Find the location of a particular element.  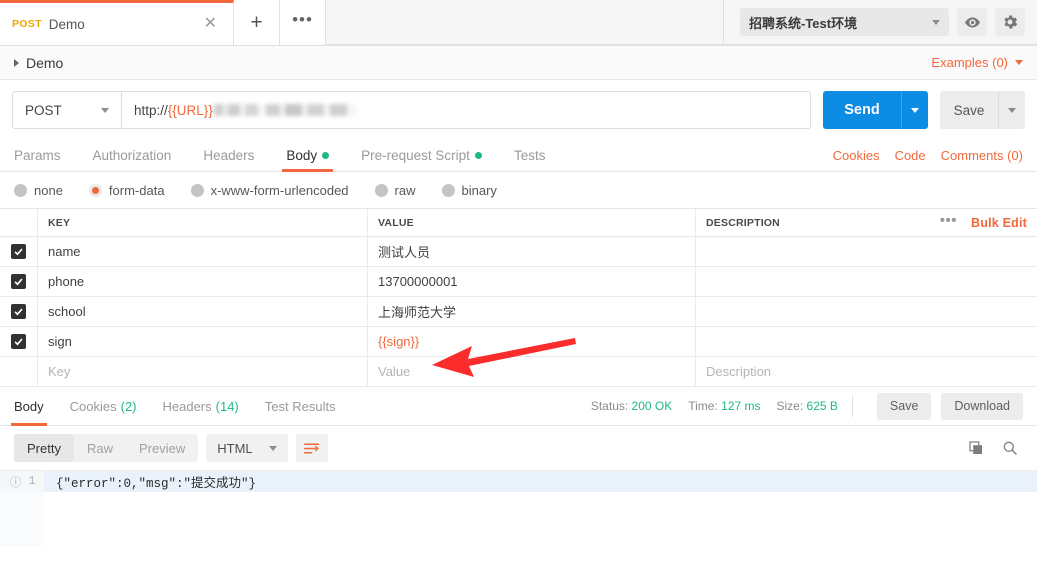

gear-icon is located at coordinates (1010, 22).